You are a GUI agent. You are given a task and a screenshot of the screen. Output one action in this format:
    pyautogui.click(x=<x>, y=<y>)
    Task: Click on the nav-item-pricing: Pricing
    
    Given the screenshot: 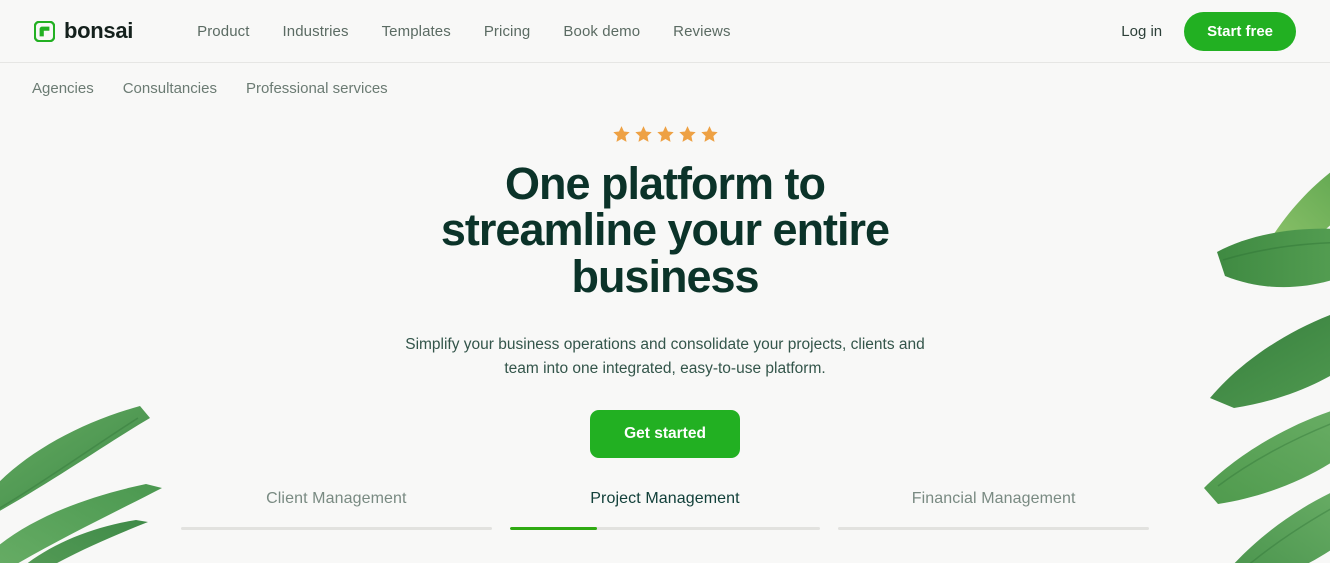 What is the action you would take?
    pyautogui.click(x=507, y=31)
    